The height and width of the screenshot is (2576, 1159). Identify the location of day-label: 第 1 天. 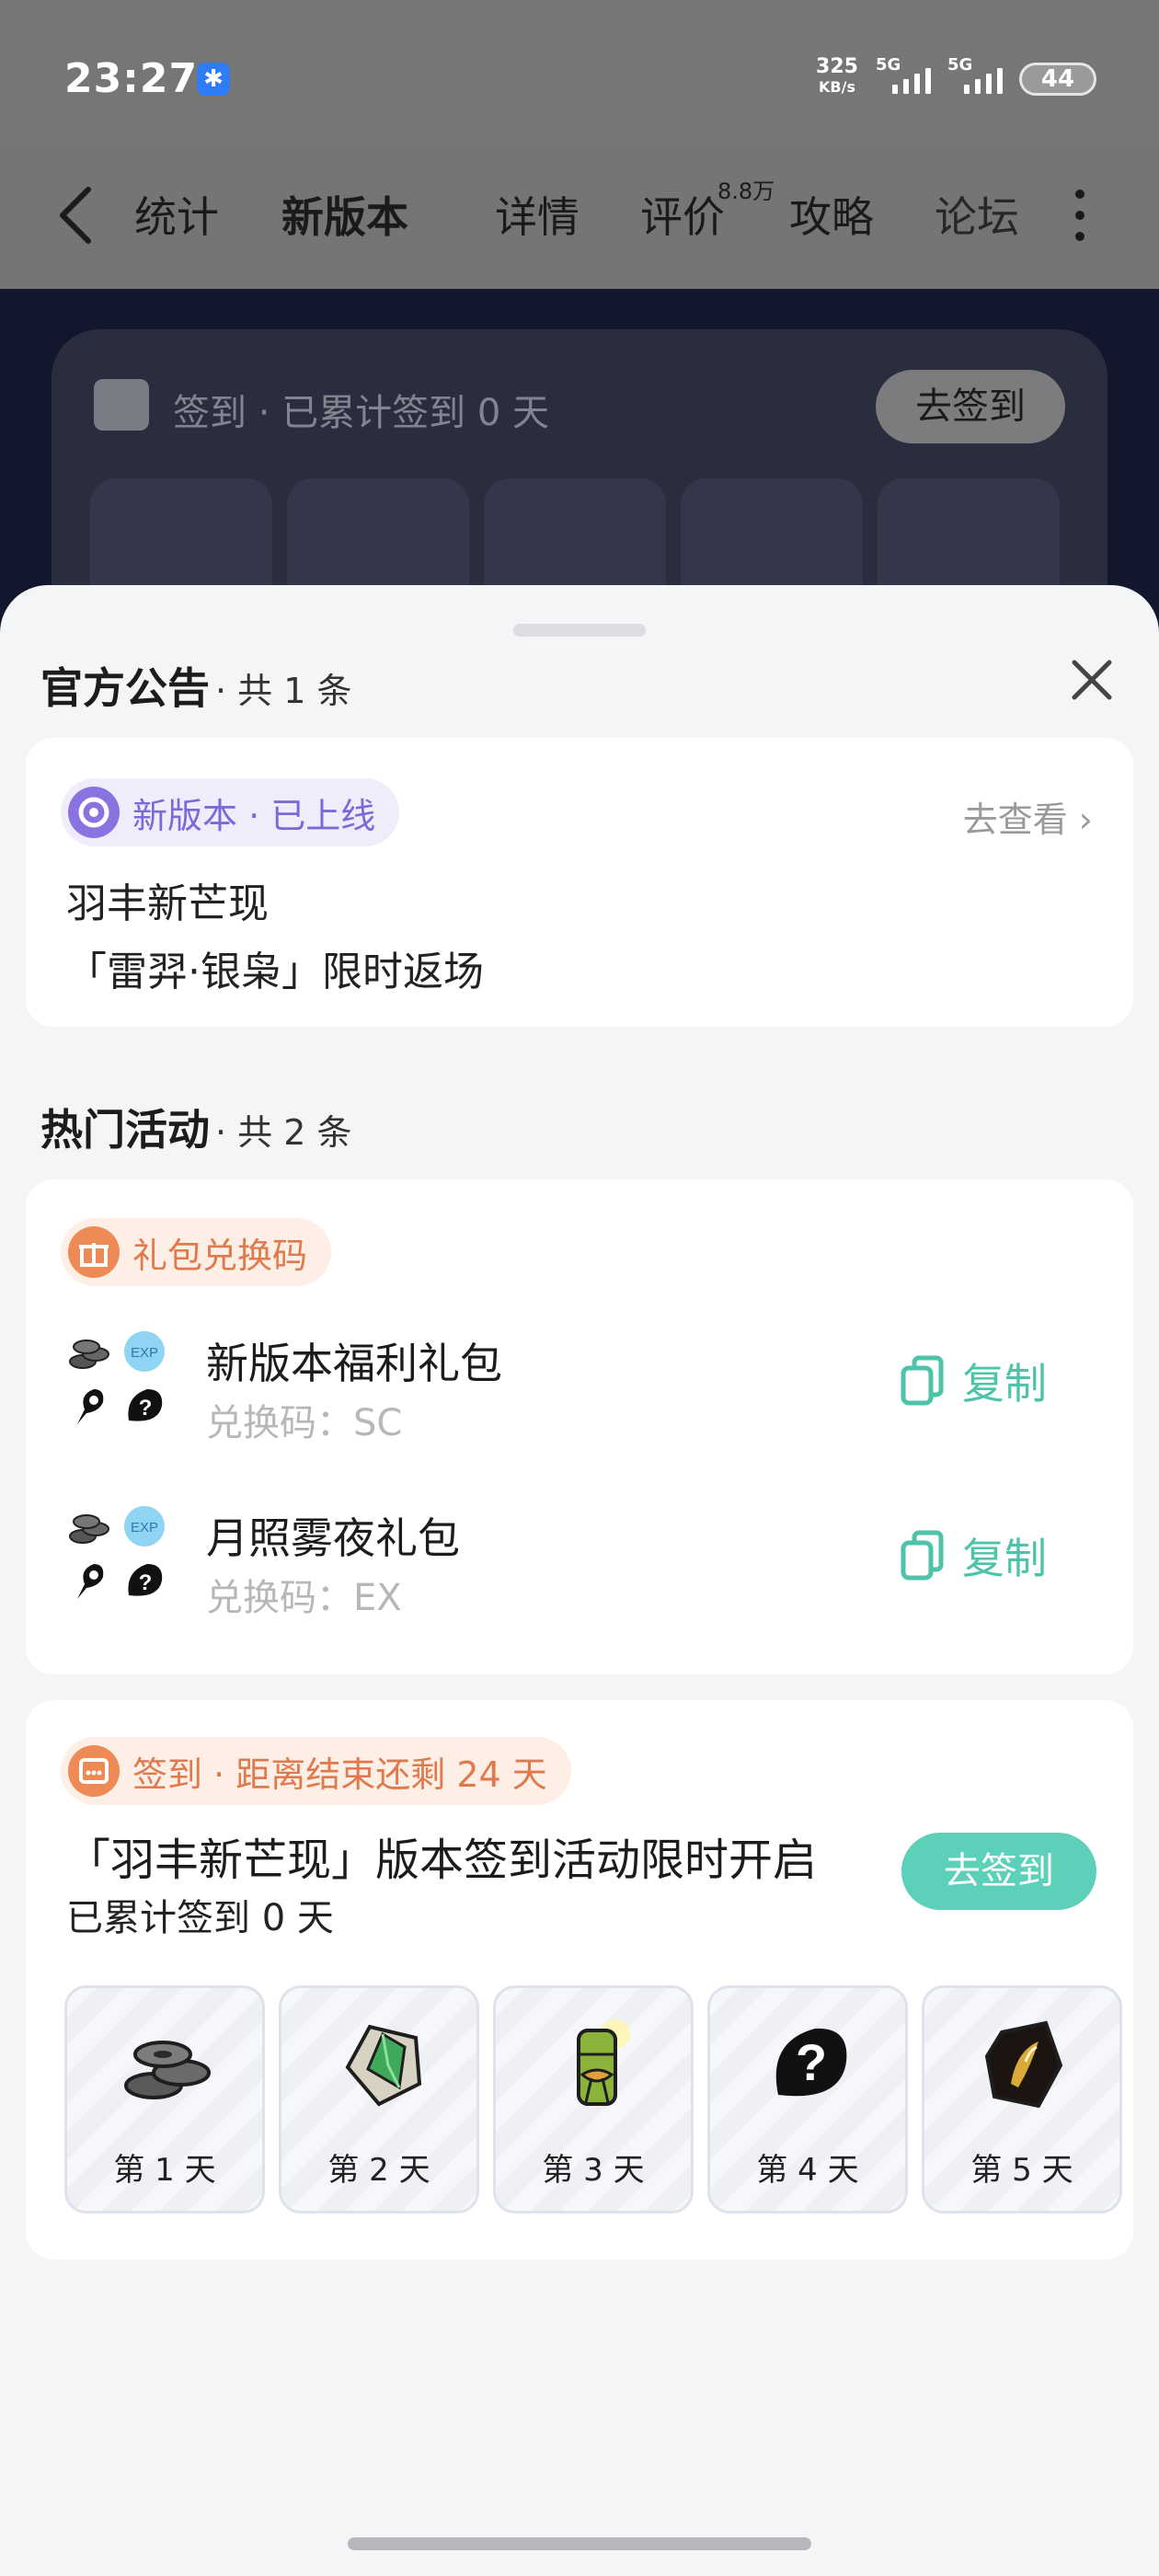
(164, 2170).